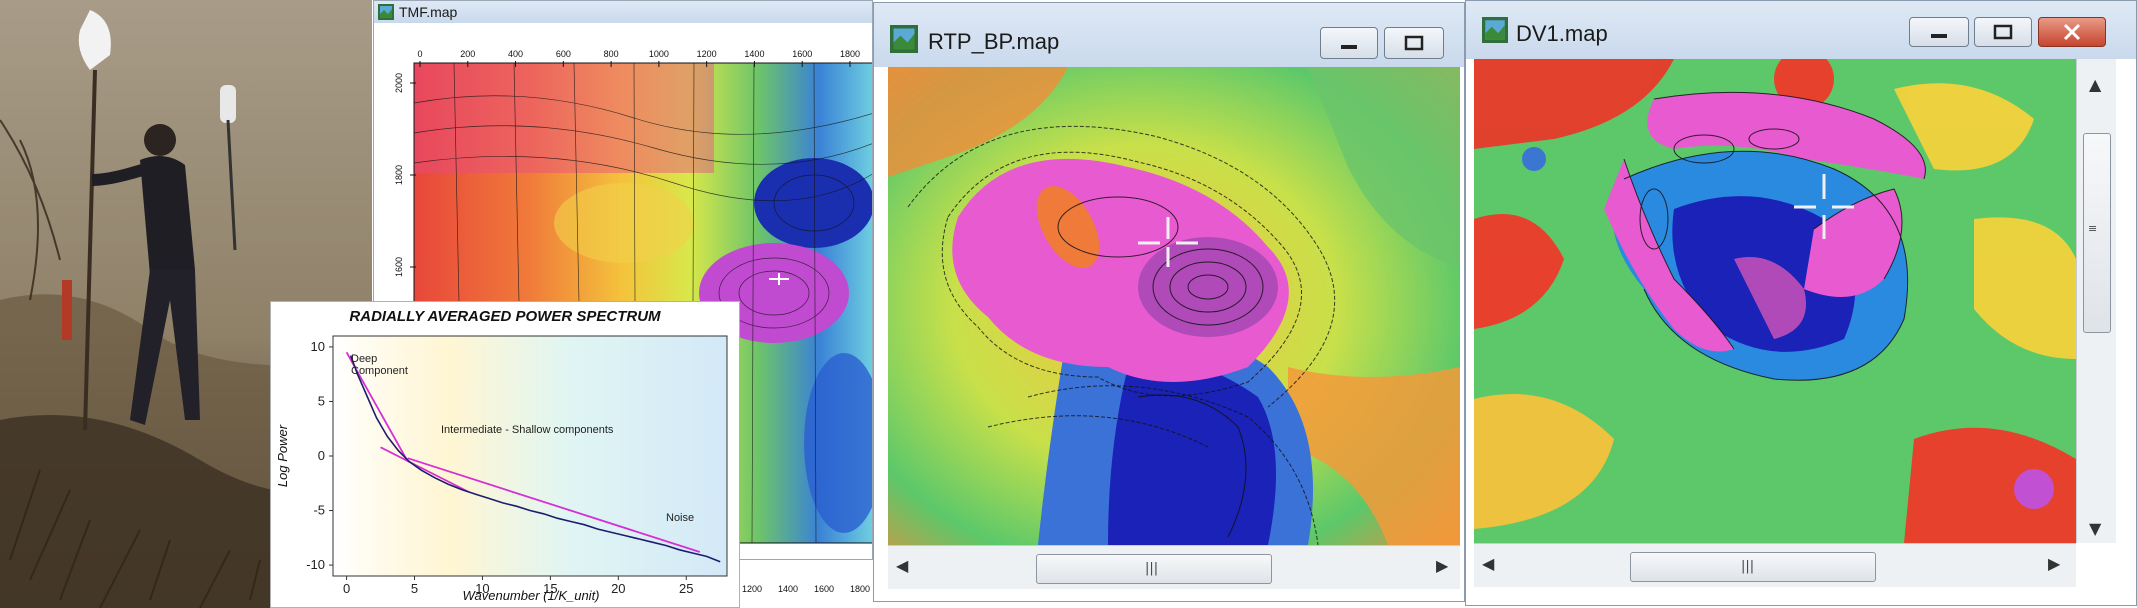 The width and height of the screenshot is (2137, 608). Describe the element at coordinates (419, 54) in the screenshot. I see `tmf-x-tick-label: 0` at that location.